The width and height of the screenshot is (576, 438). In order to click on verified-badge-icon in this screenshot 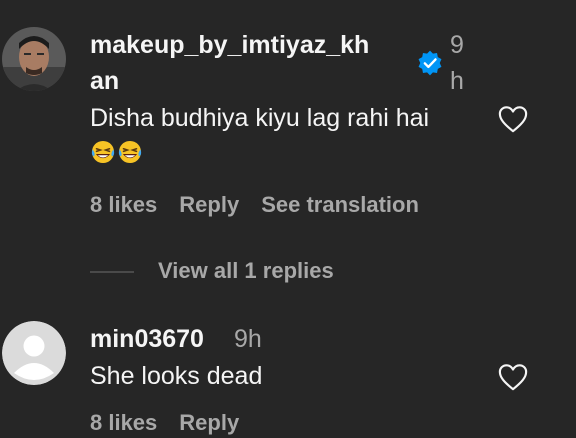, I will do `click(430, 63)`.